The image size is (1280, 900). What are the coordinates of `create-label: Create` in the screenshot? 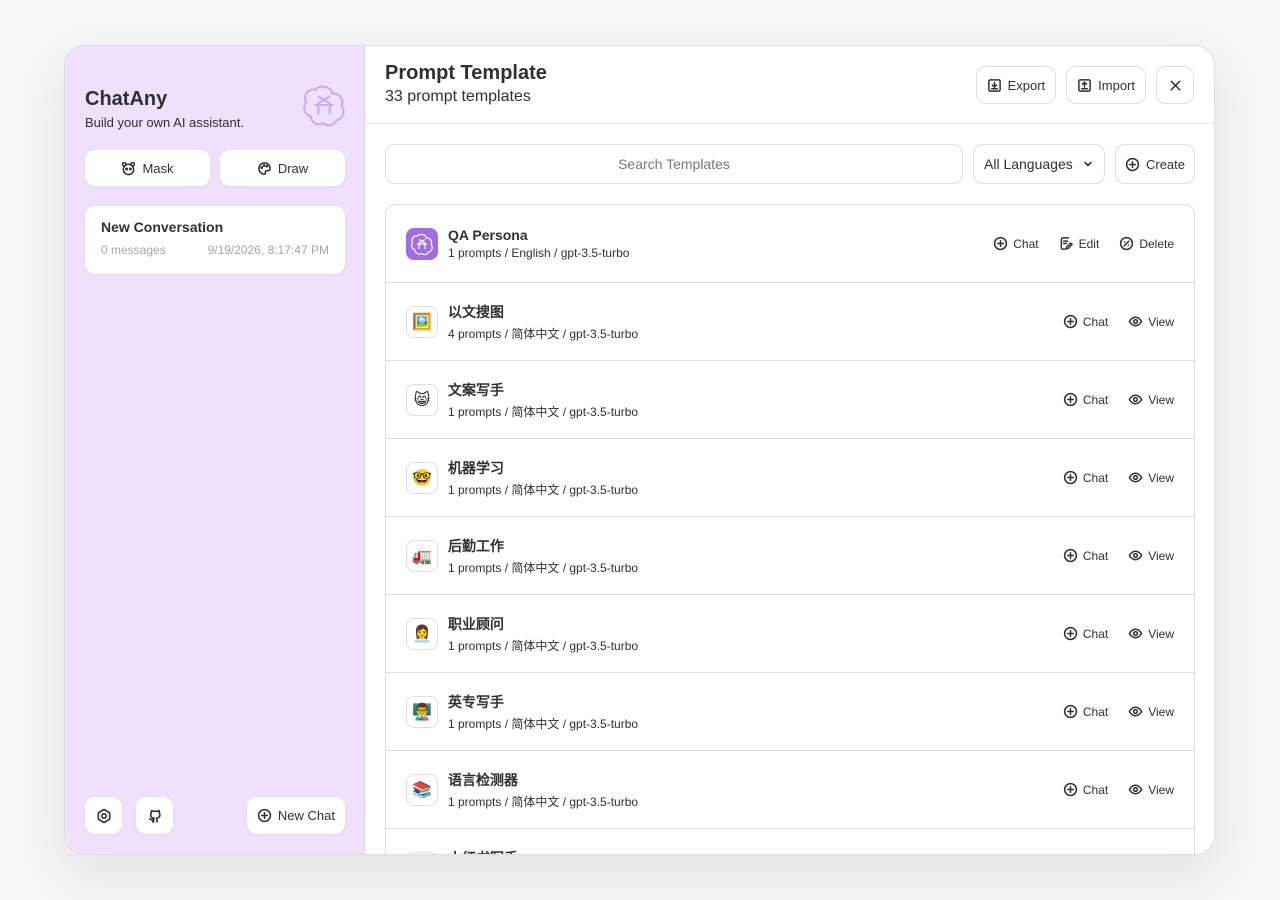 It's located at (1165, 164).